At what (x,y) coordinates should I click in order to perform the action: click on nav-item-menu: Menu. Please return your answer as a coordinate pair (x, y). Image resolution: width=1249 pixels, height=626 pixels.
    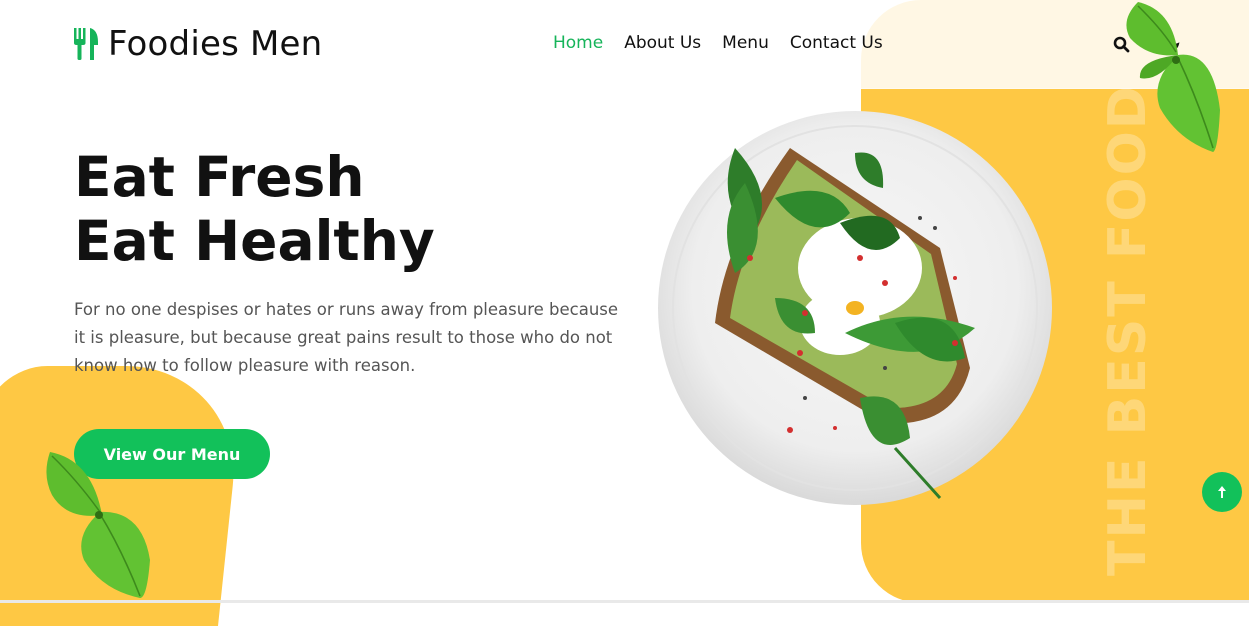
    Looking at the image, I should click on (745, 43).